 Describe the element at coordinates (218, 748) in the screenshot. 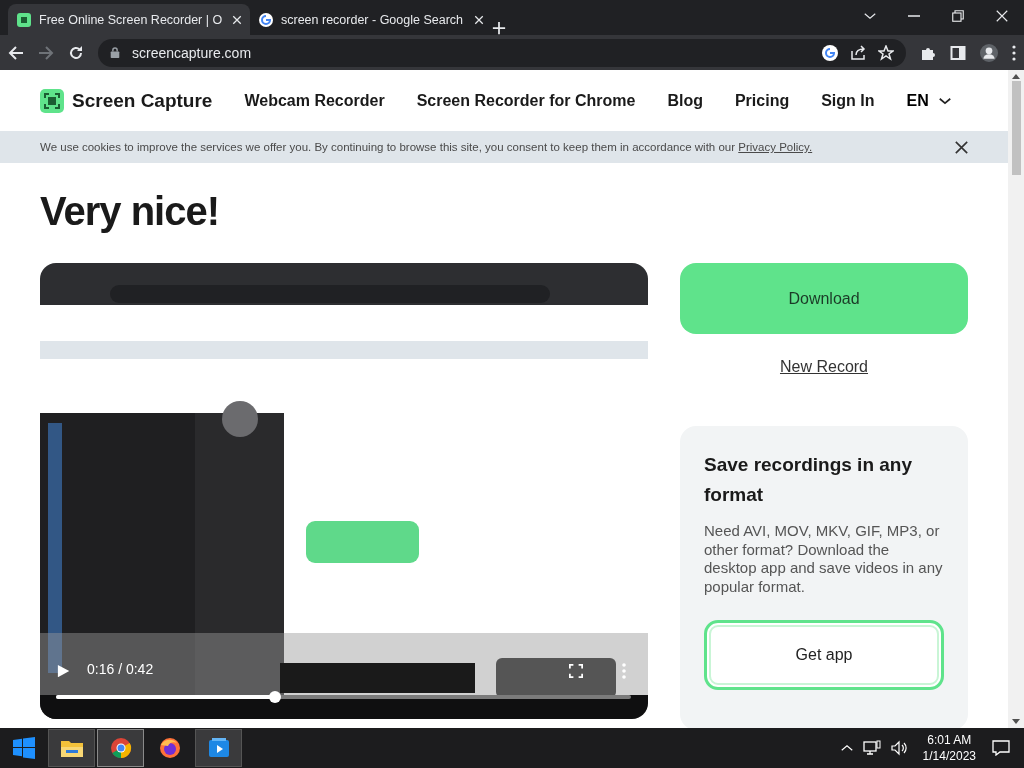

I see `media-player-icon` at that location.